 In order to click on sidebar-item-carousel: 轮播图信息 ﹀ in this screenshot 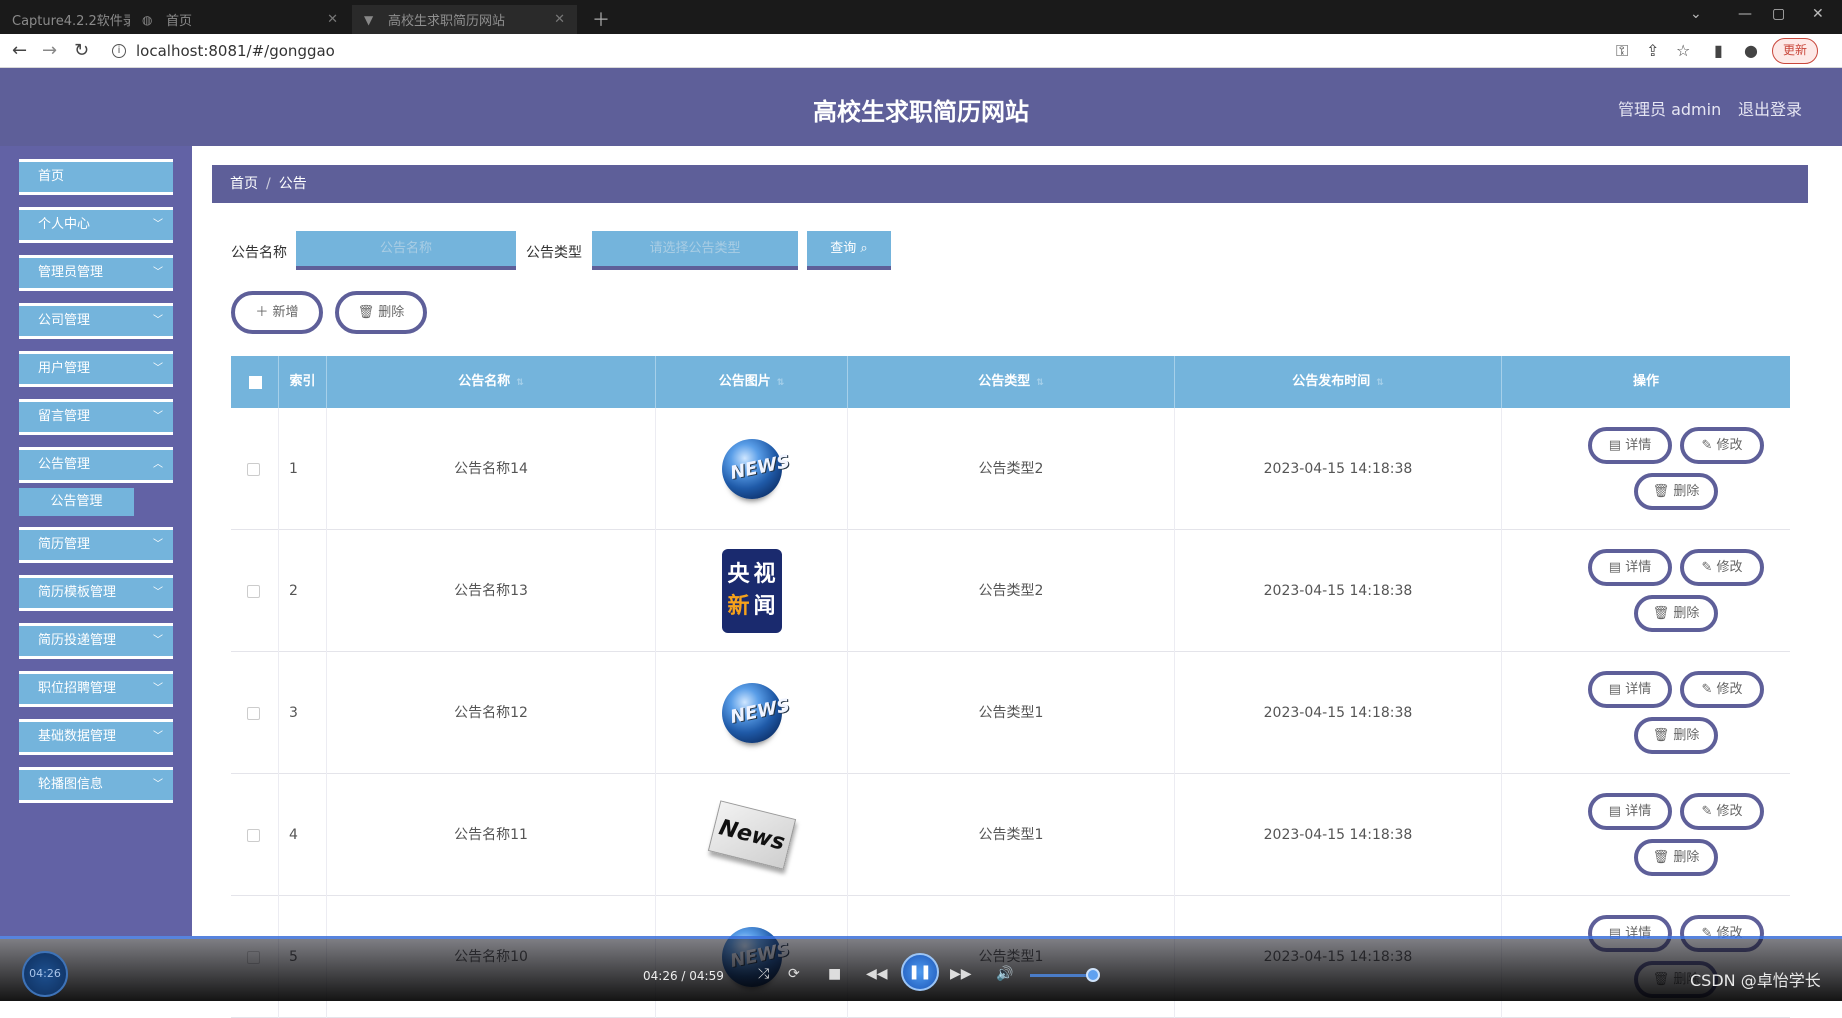, I will do `click(96, 785)`.